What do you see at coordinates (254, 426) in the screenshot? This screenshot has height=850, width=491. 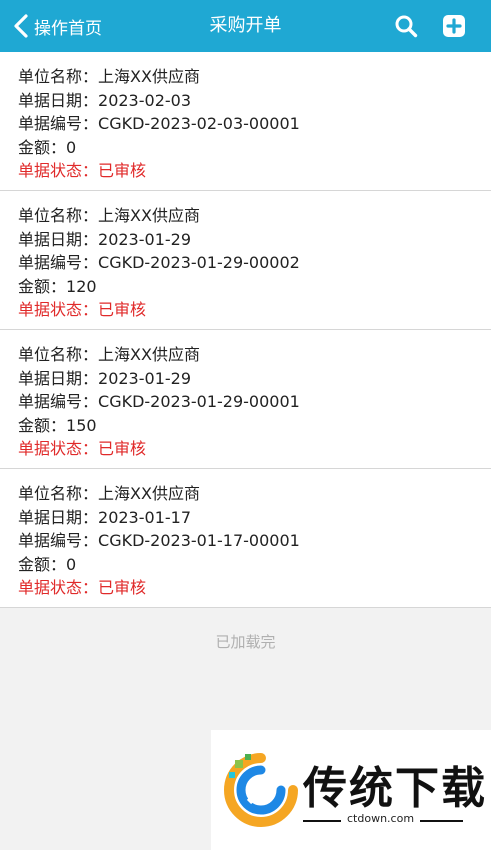 I see `amount-row: 金额：150` at bounding box center [254, 426].